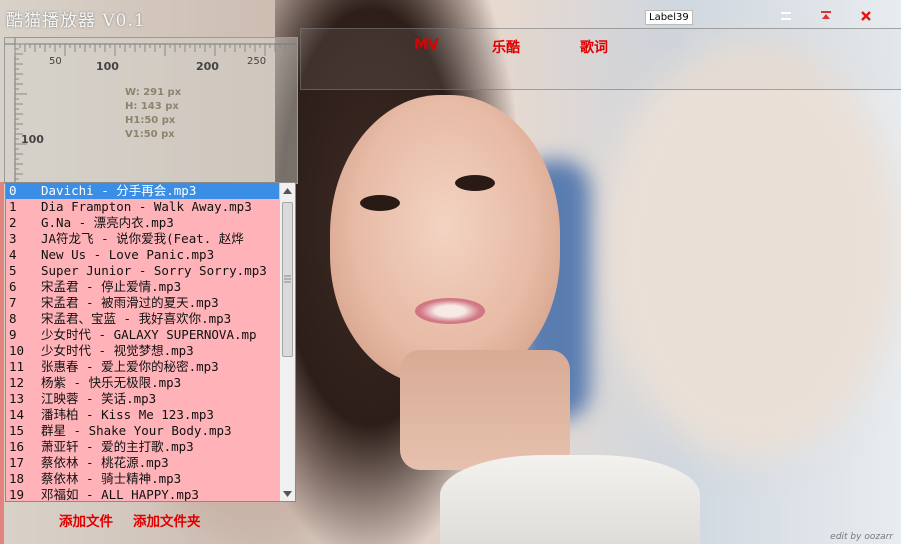  I want to click on track-name: JA符龙飞 - 说你爱我(Feat. 赵烨, so click(142, 238).